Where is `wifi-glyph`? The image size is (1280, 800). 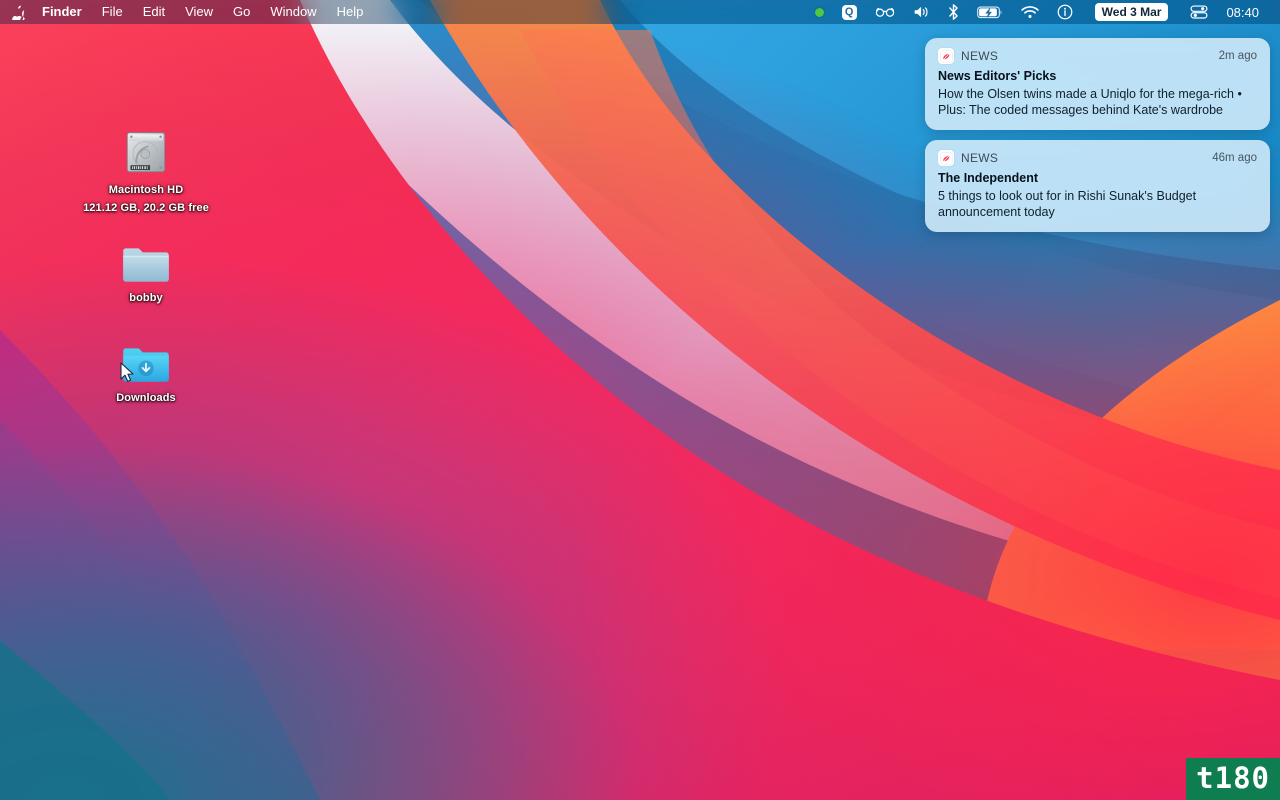
wifi-glyph is located at coordinates (1029, 11).